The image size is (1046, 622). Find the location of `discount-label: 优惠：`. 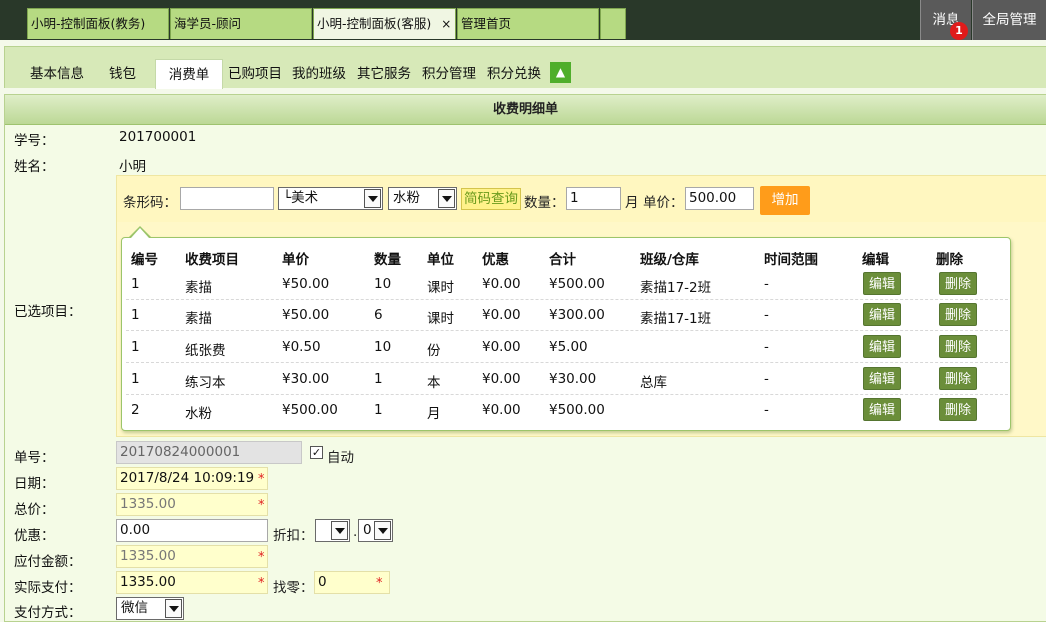

discount-label: 优惠： is located at coordinates (34, 536).